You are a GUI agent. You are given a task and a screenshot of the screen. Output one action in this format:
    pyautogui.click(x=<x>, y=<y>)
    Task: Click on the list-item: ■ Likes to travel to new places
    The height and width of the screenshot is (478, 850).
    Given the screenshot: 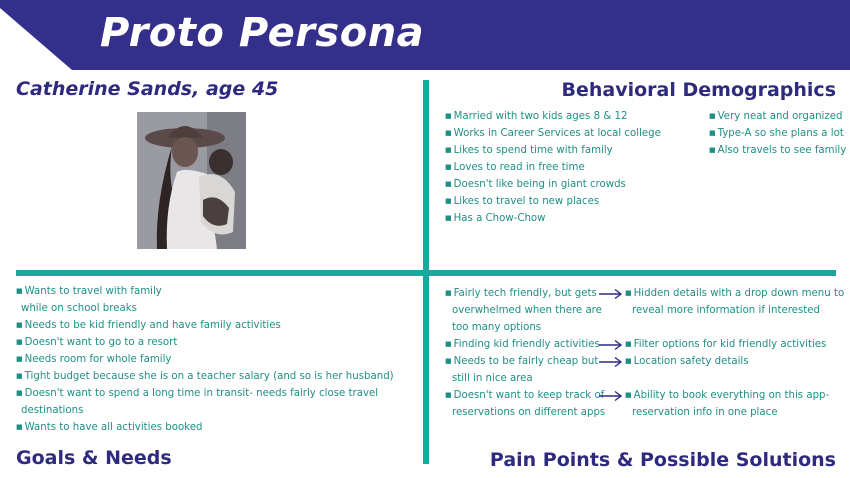 What is the action you would take?
    pyautogui.click(x=522, y=201)
    